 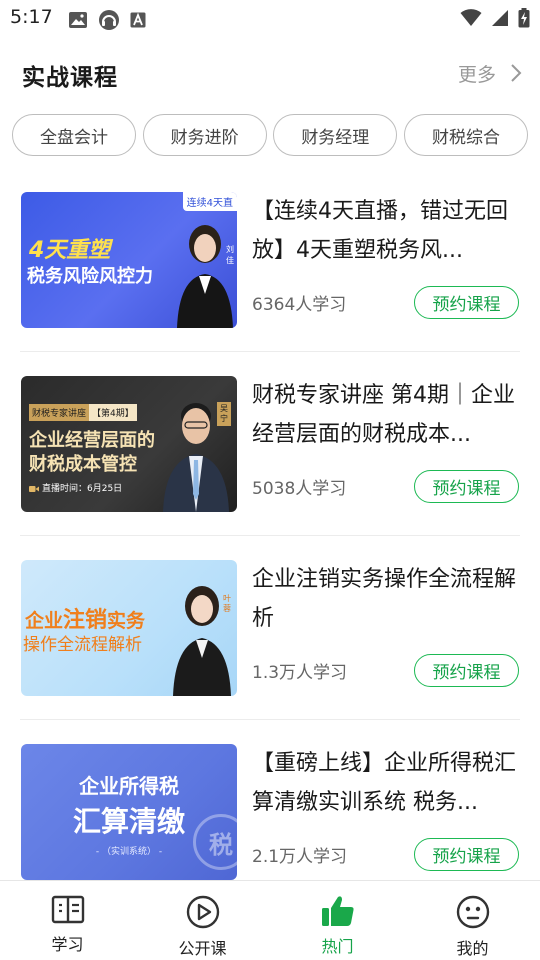 I want to click on presenter-name: 叶蓉, so click(x=227, y=603).